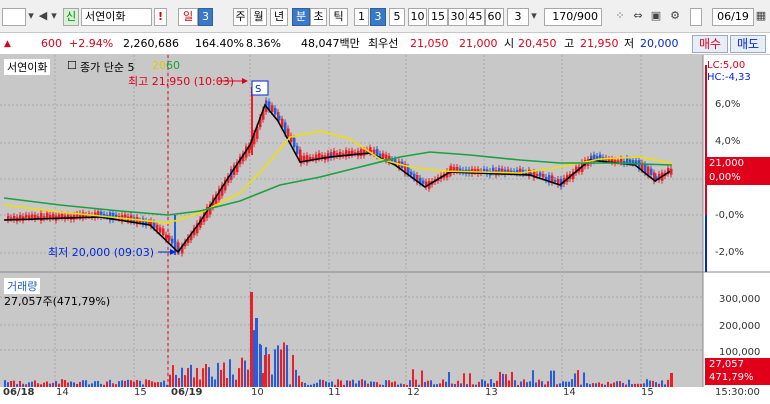  Describe the element at coordinates (301, 17) in the screenshot. I see `tab-minute: 분` at that location.